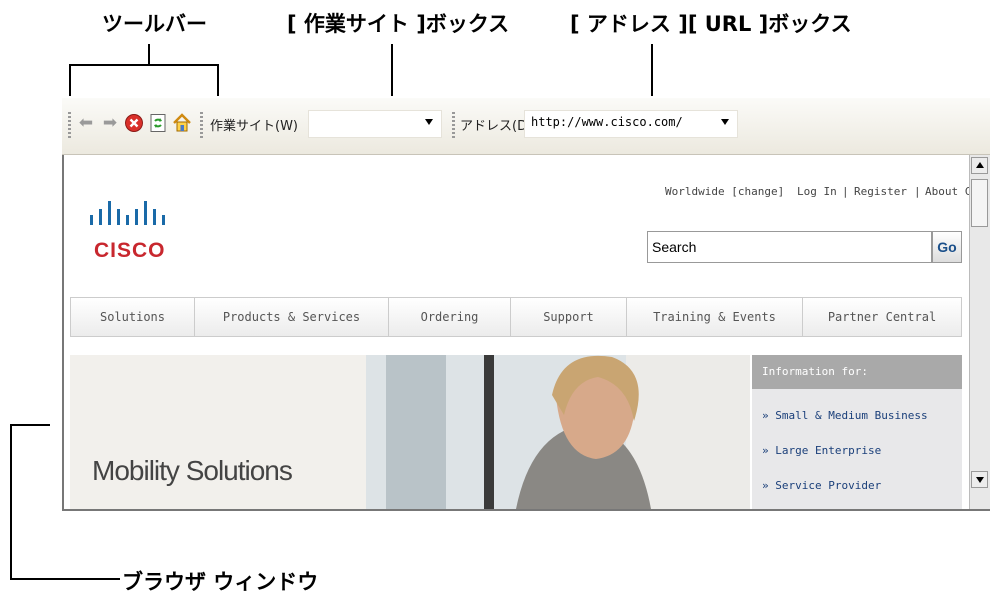 The image size is (990, 596). I want to click on work-site-combobox, so click(375, 124).